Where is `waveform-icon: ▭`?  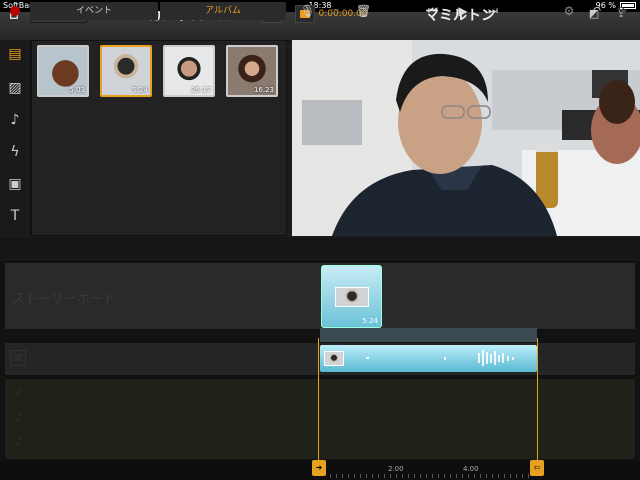 waveform-icon: ▭ is located at coordinates (335, 11).